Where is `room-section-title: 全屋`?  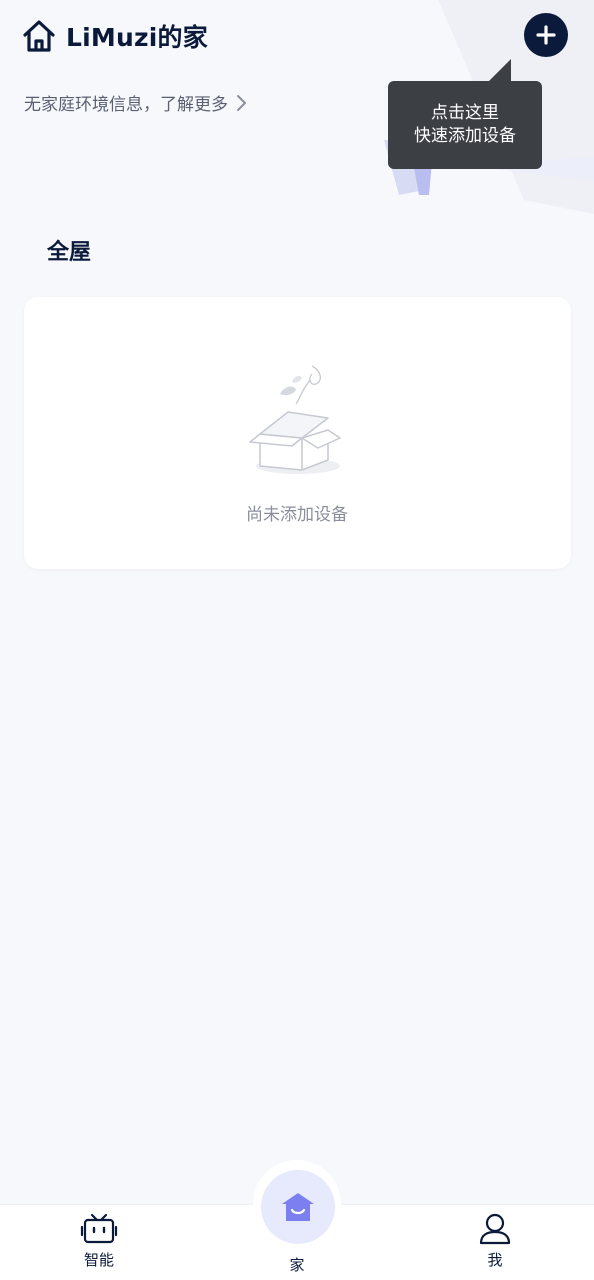 room-section-title: 全屋 is located at coordinates (69, 252).